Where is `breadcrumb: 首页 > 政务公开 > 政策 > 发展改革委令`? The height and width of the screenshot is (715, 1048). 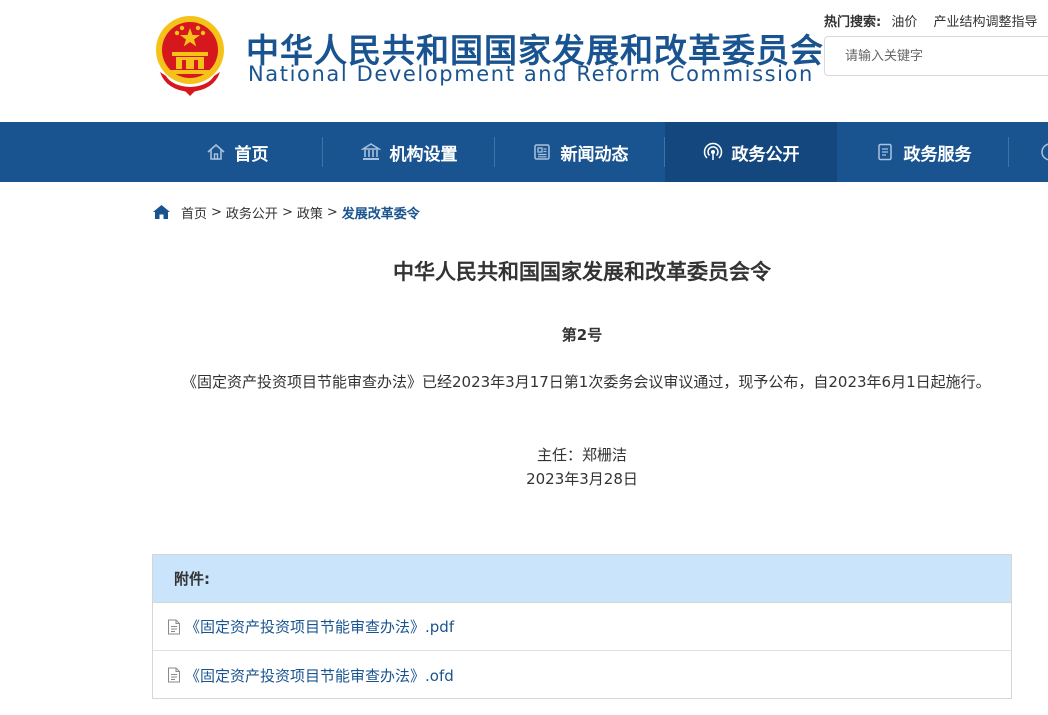
breadcrumb: 首页 > 政务公开 > 政策 > 发展改革委令 is located at coordinates (286, 212).